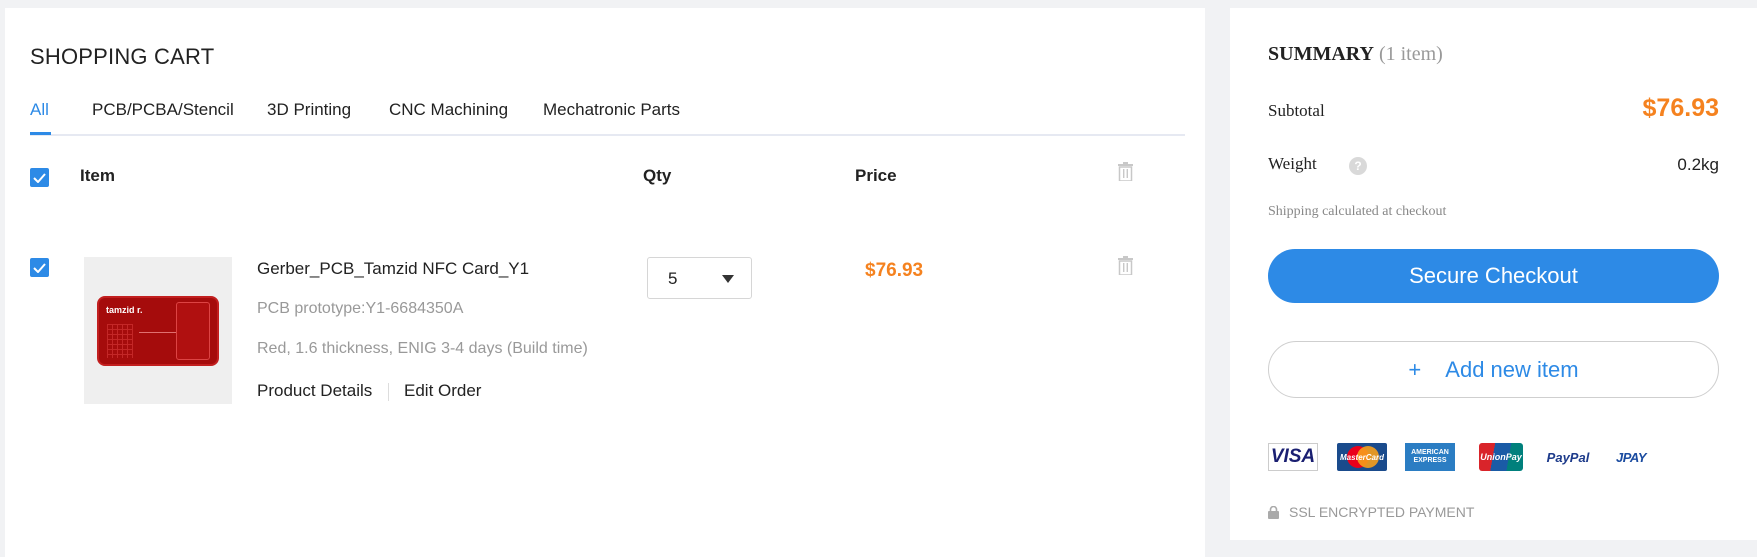  I want to click on summary-title: SUMMARY (1 item), so click(1355, 54).